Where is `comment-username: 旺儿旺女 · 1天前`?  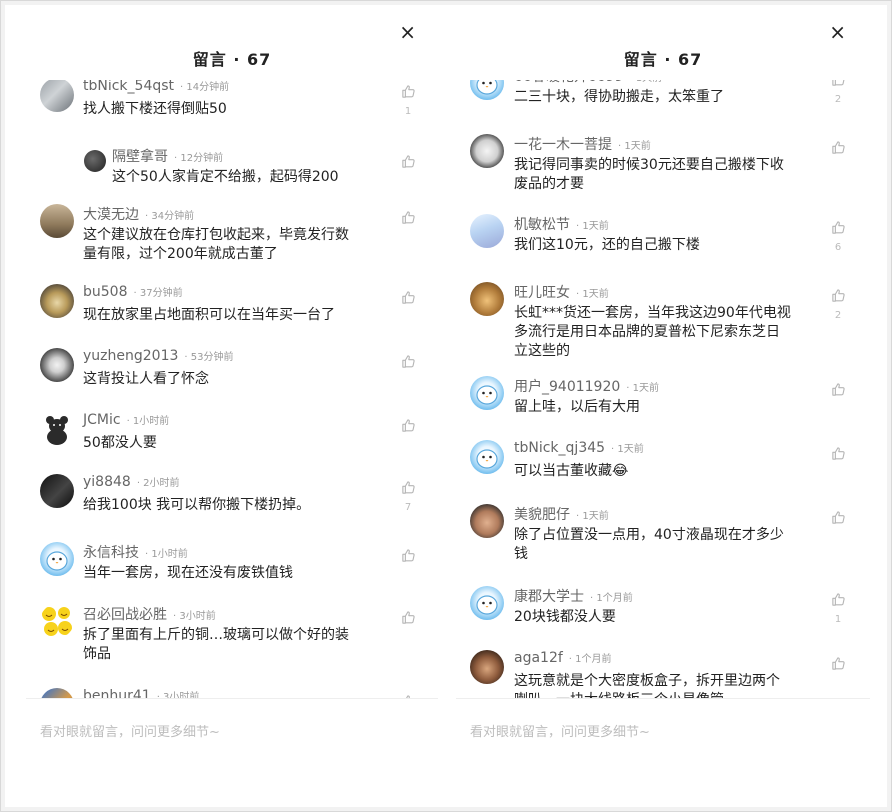 comment-username: 旺儿旺女 · 1天前 is located at coordinates (561, 292).